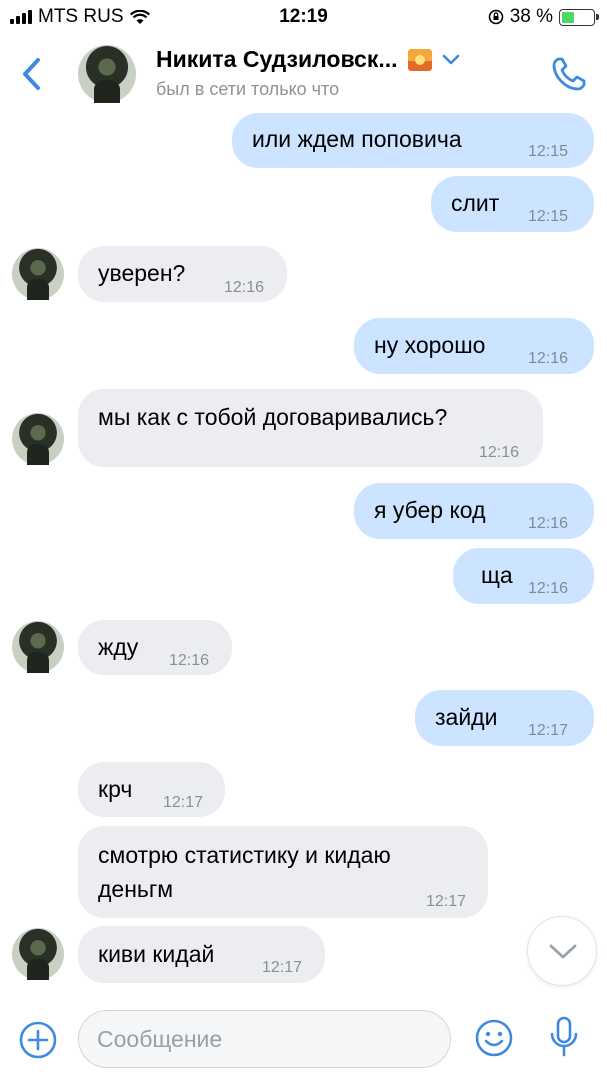 Image resolution: width=607 pixels, height=1080 pixels. I want to click on battery-percent: 38 %, so click(531, 16).